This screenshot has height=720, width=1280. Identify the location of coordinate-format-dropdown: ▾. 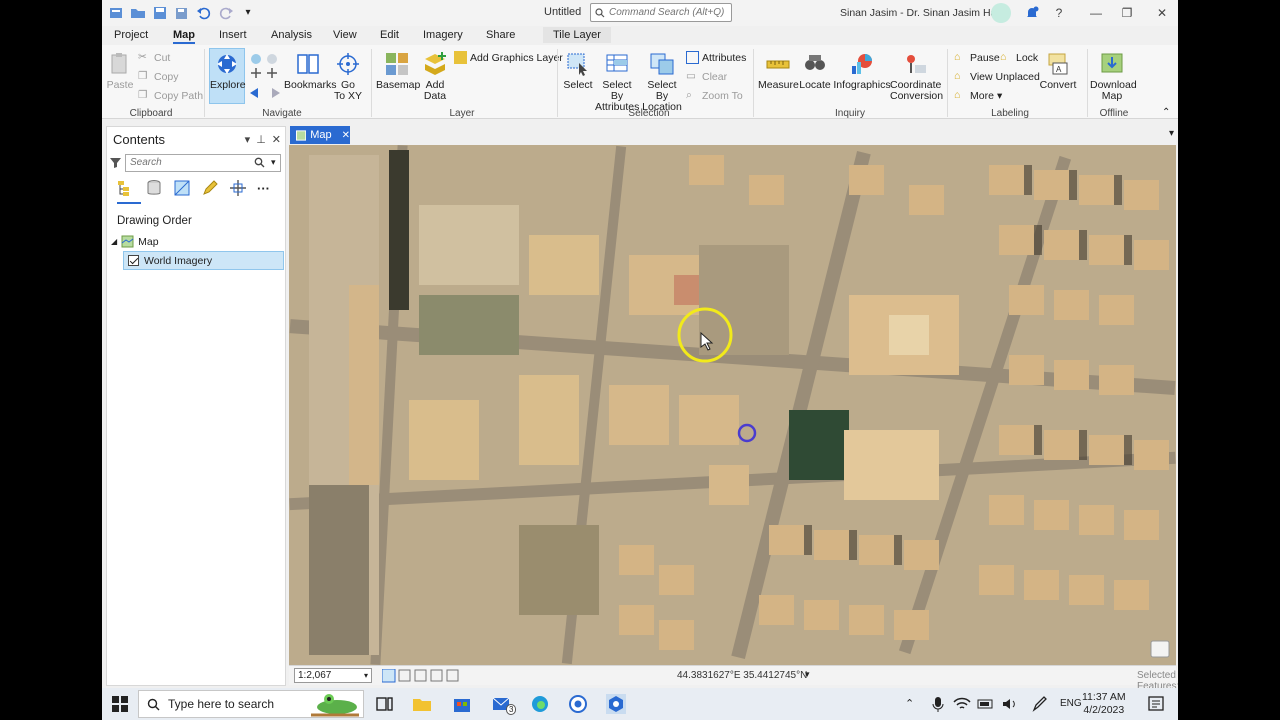
(807, 674).